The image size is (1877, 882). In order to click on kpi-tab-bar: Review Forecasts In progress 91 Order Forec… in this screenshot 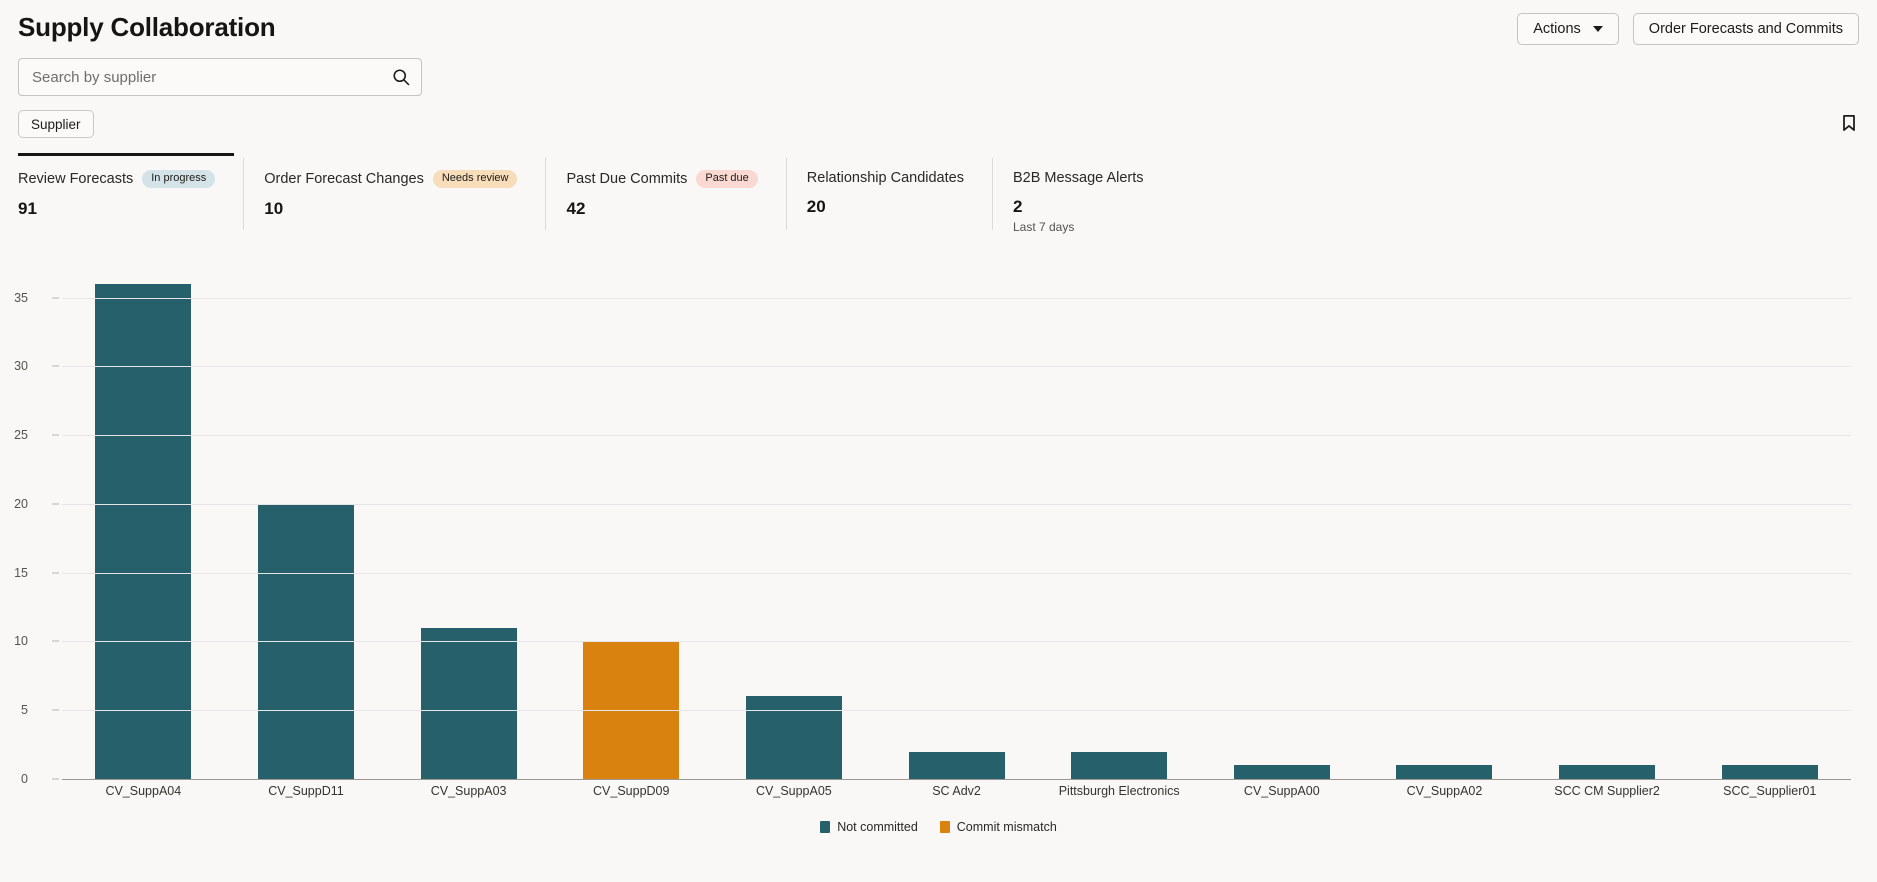, I will do `click(595, 193)`.